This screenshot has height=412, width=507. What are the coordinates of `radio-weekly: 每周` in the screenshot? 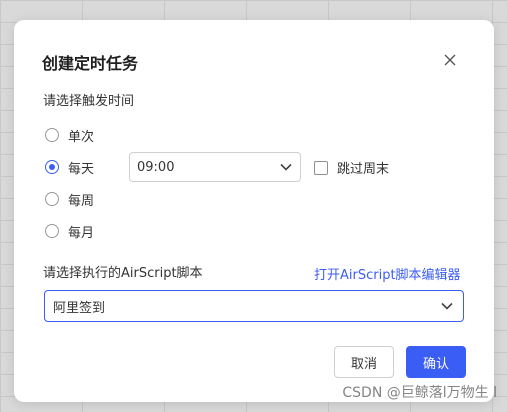 It's located at (69, 199).